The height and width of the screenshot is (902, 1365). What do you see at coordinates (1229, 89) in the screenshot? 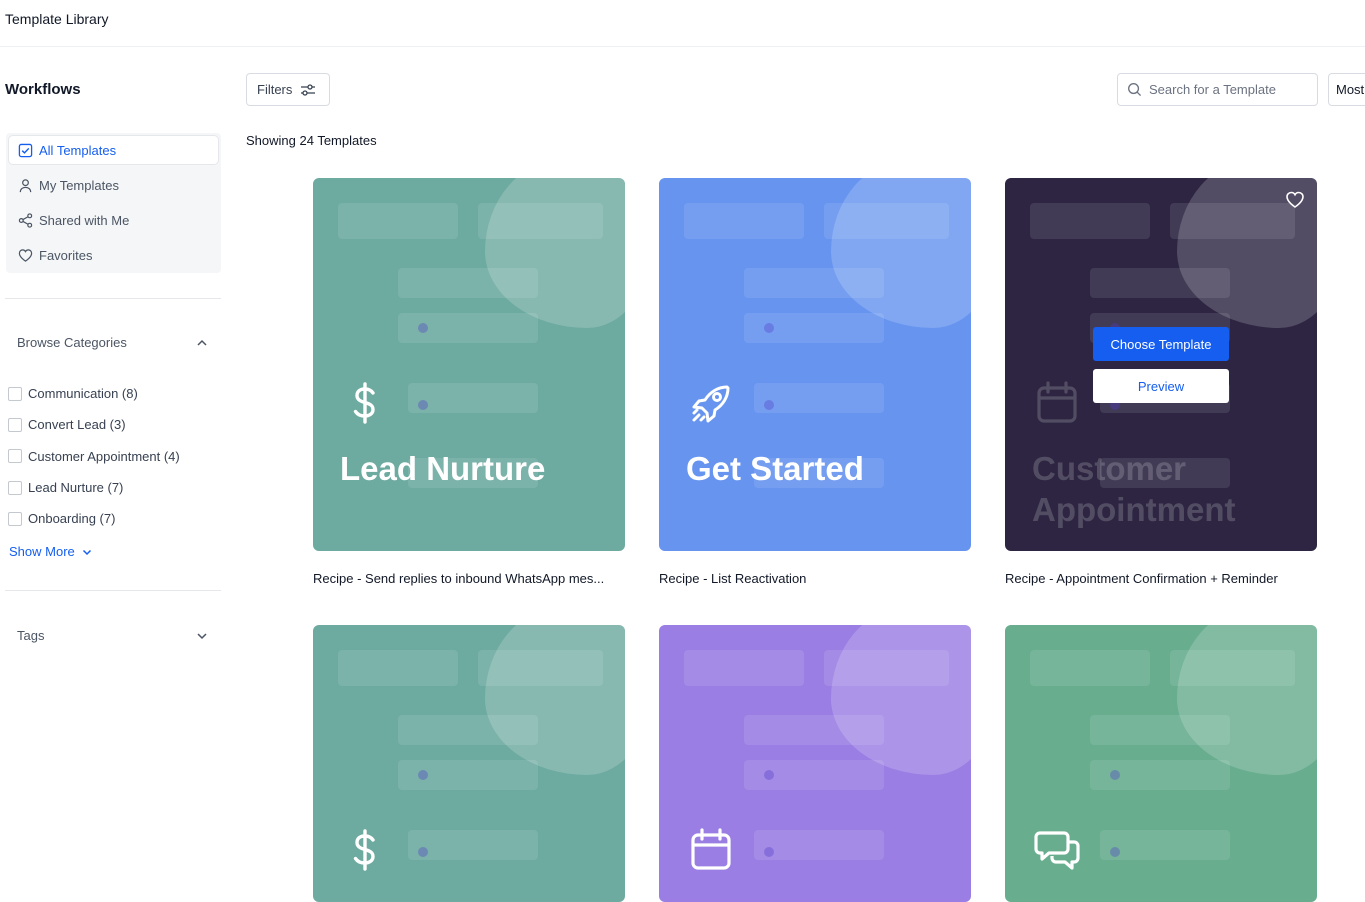
I see `search-input` at bounding box center [1229, 89].